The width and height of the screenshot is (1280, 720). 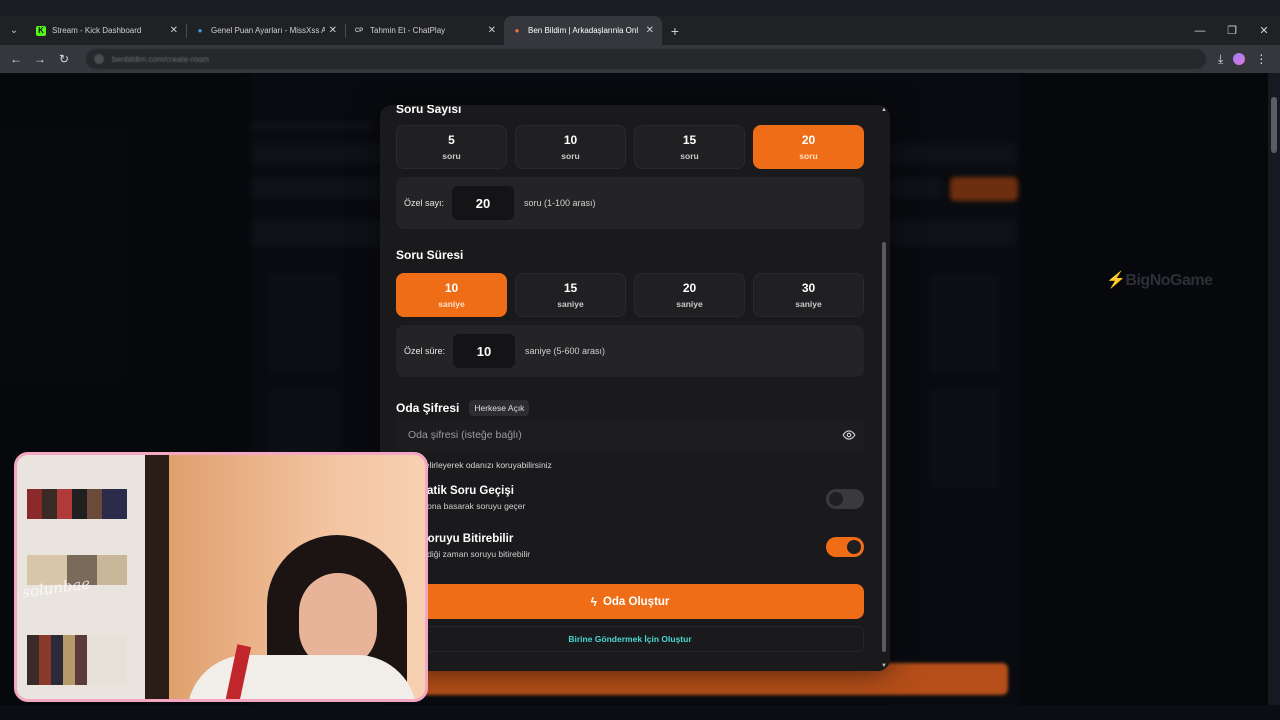 What do you see at coordinates (1274, 125) in the screenshot?
I see `page-scrollbar-thumb` at bounding box center [1274, 125].